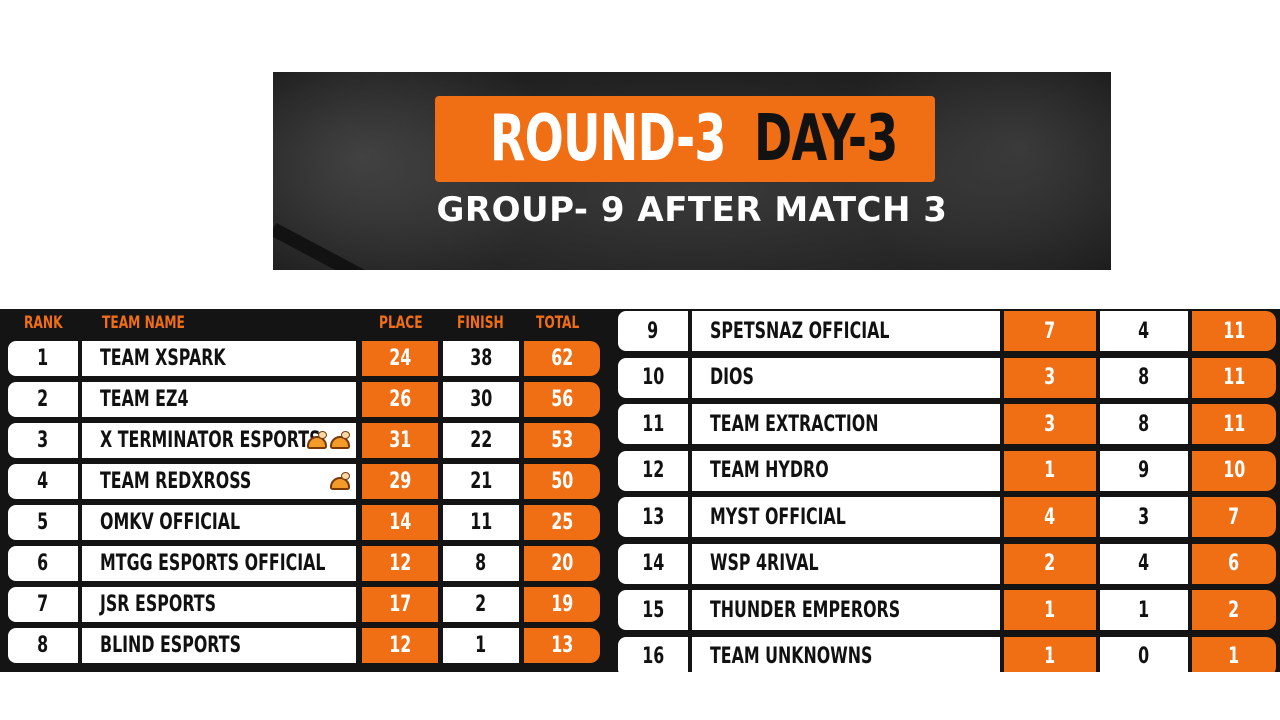  What do you see at coordinates (400, 440) in the screenshot?
I see `place-points-cell-text: 31` at bounding box center [400, 440].